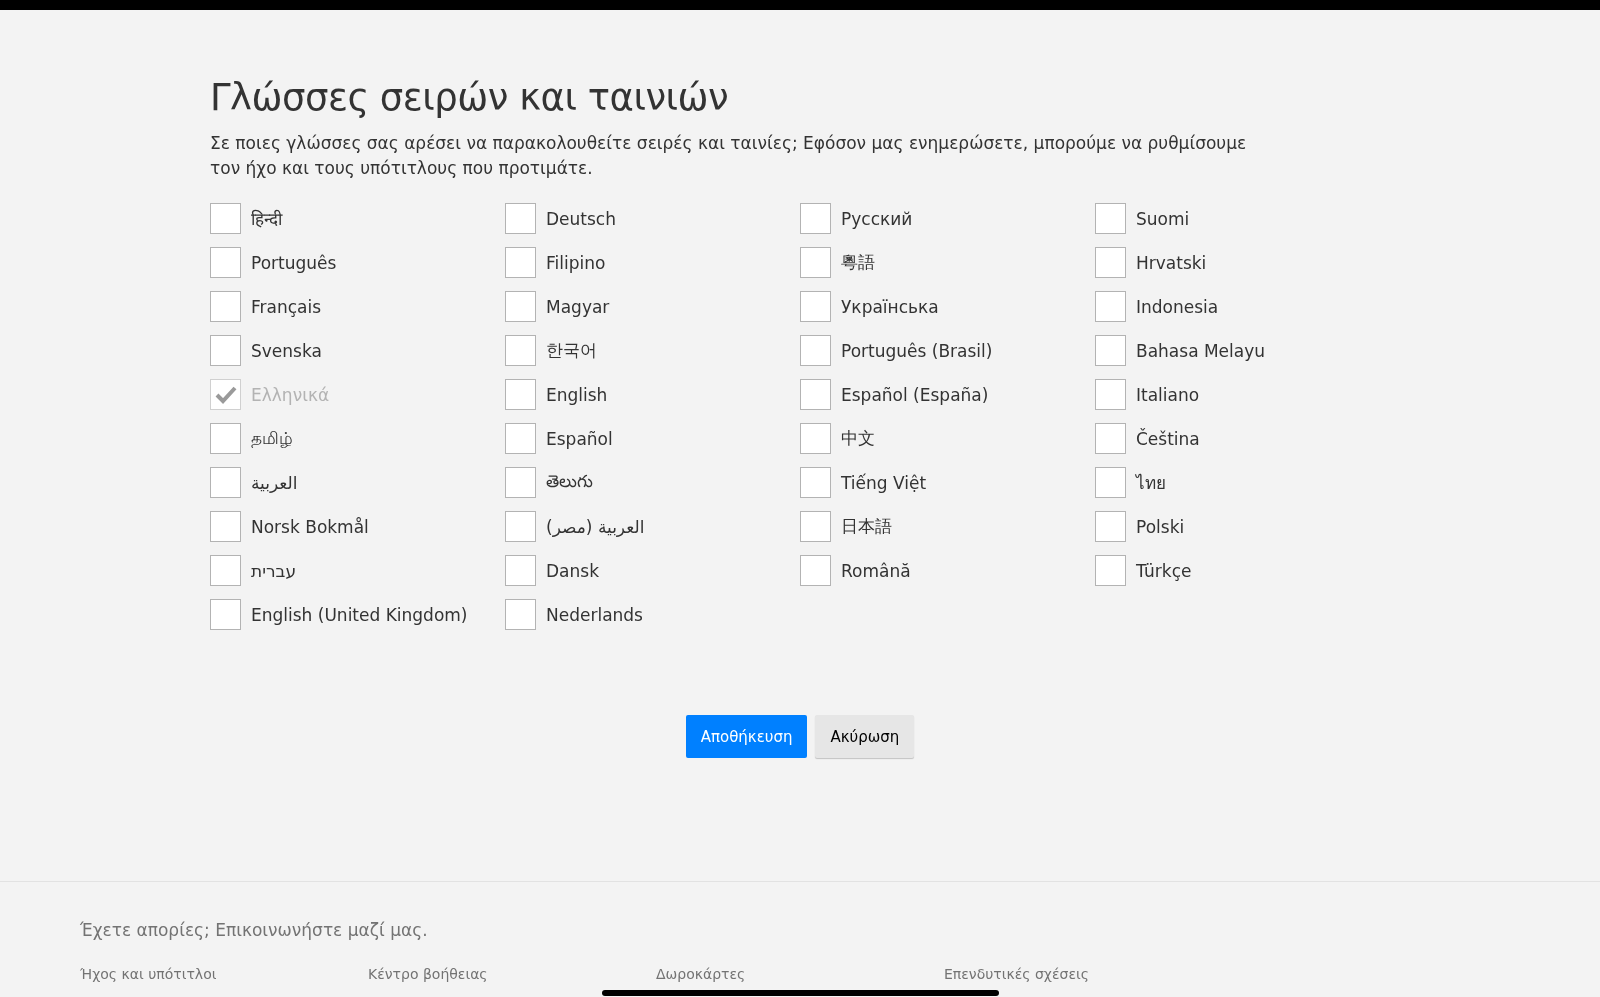  Describe the element at coordinates (512, 974) in the screenshot. I see `footer-link: Κέντρο βοήθειας` at that location.